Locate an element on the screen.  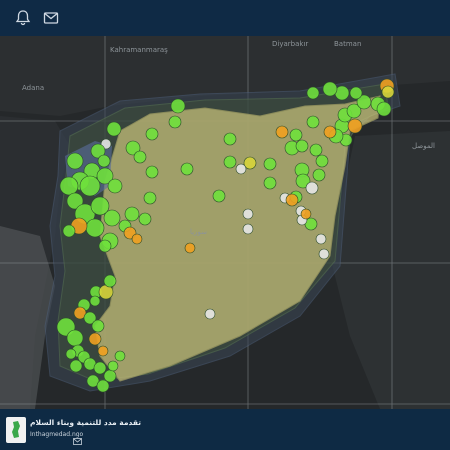
organization-logo is located at coordinates (16, 430).